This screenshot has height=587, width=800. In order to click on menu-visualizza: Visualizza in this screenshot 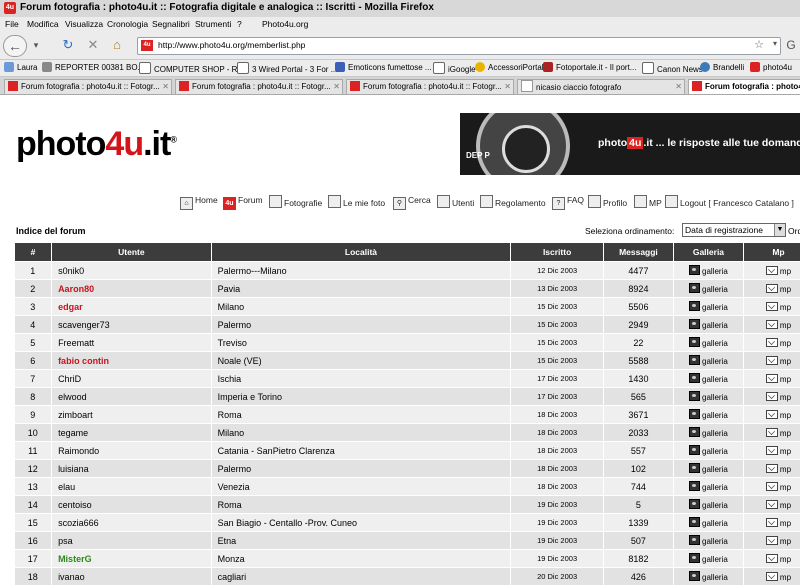, I will do `click(84, 24)`.